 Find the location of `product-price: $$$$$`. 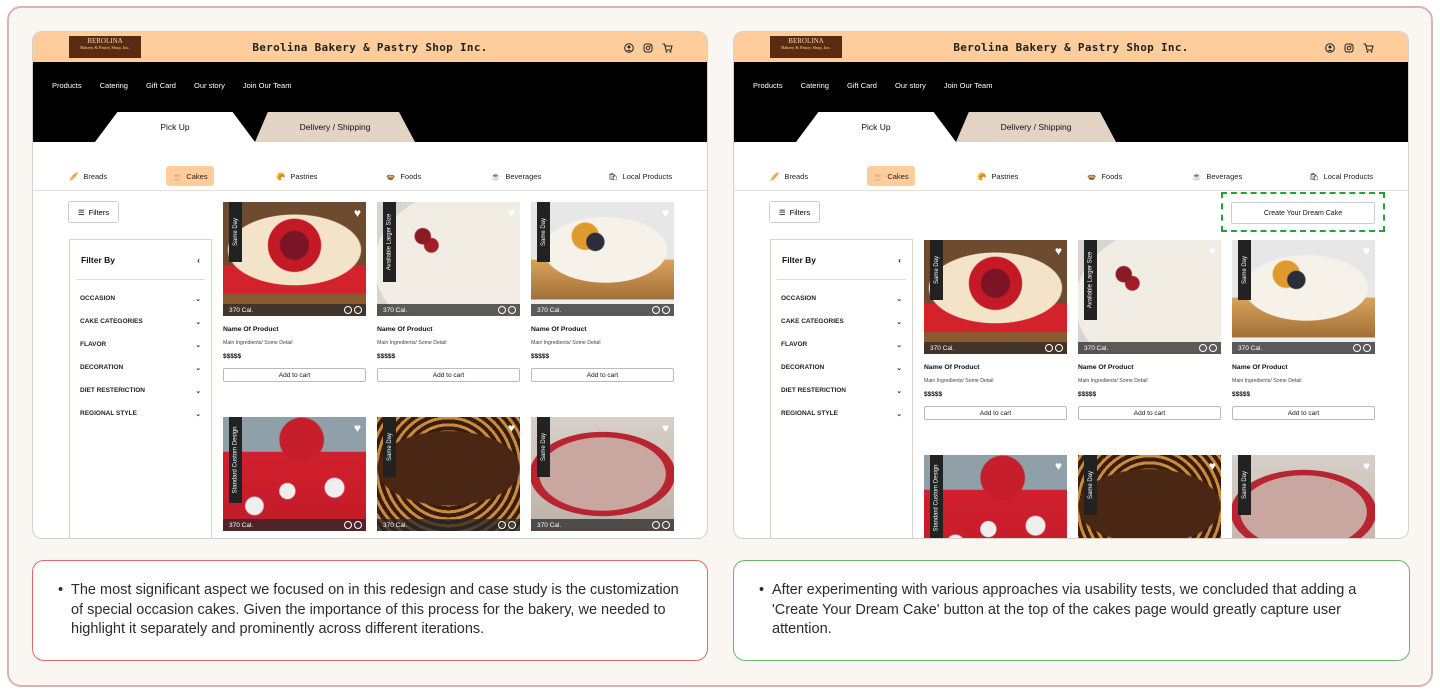

product-price: $$$$$ is located at coordinates (540, 356).